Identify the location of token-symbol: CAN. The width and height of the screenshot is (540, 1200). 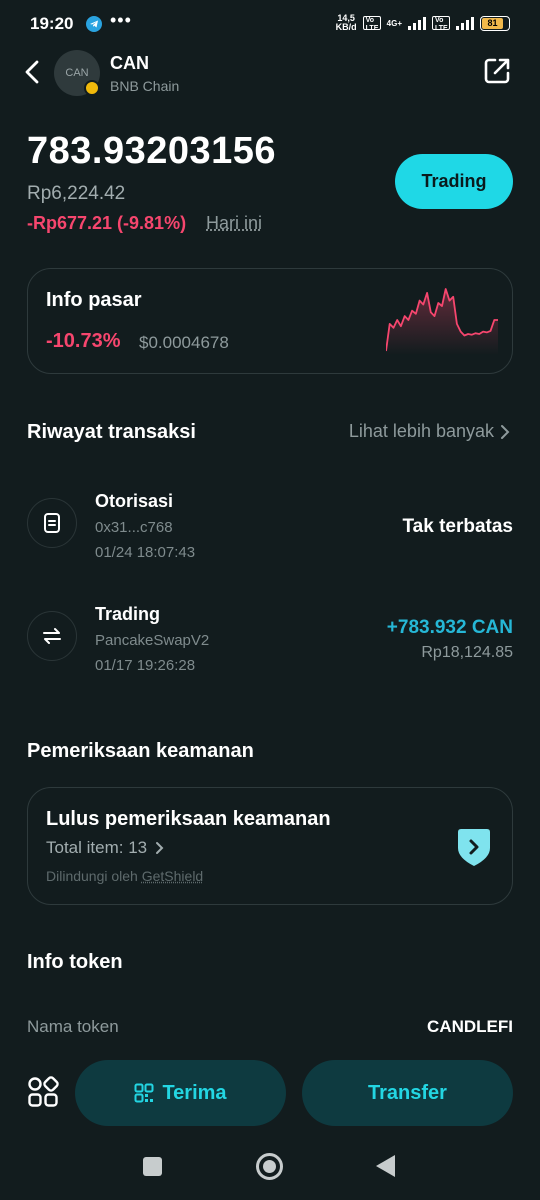
(129, 63).